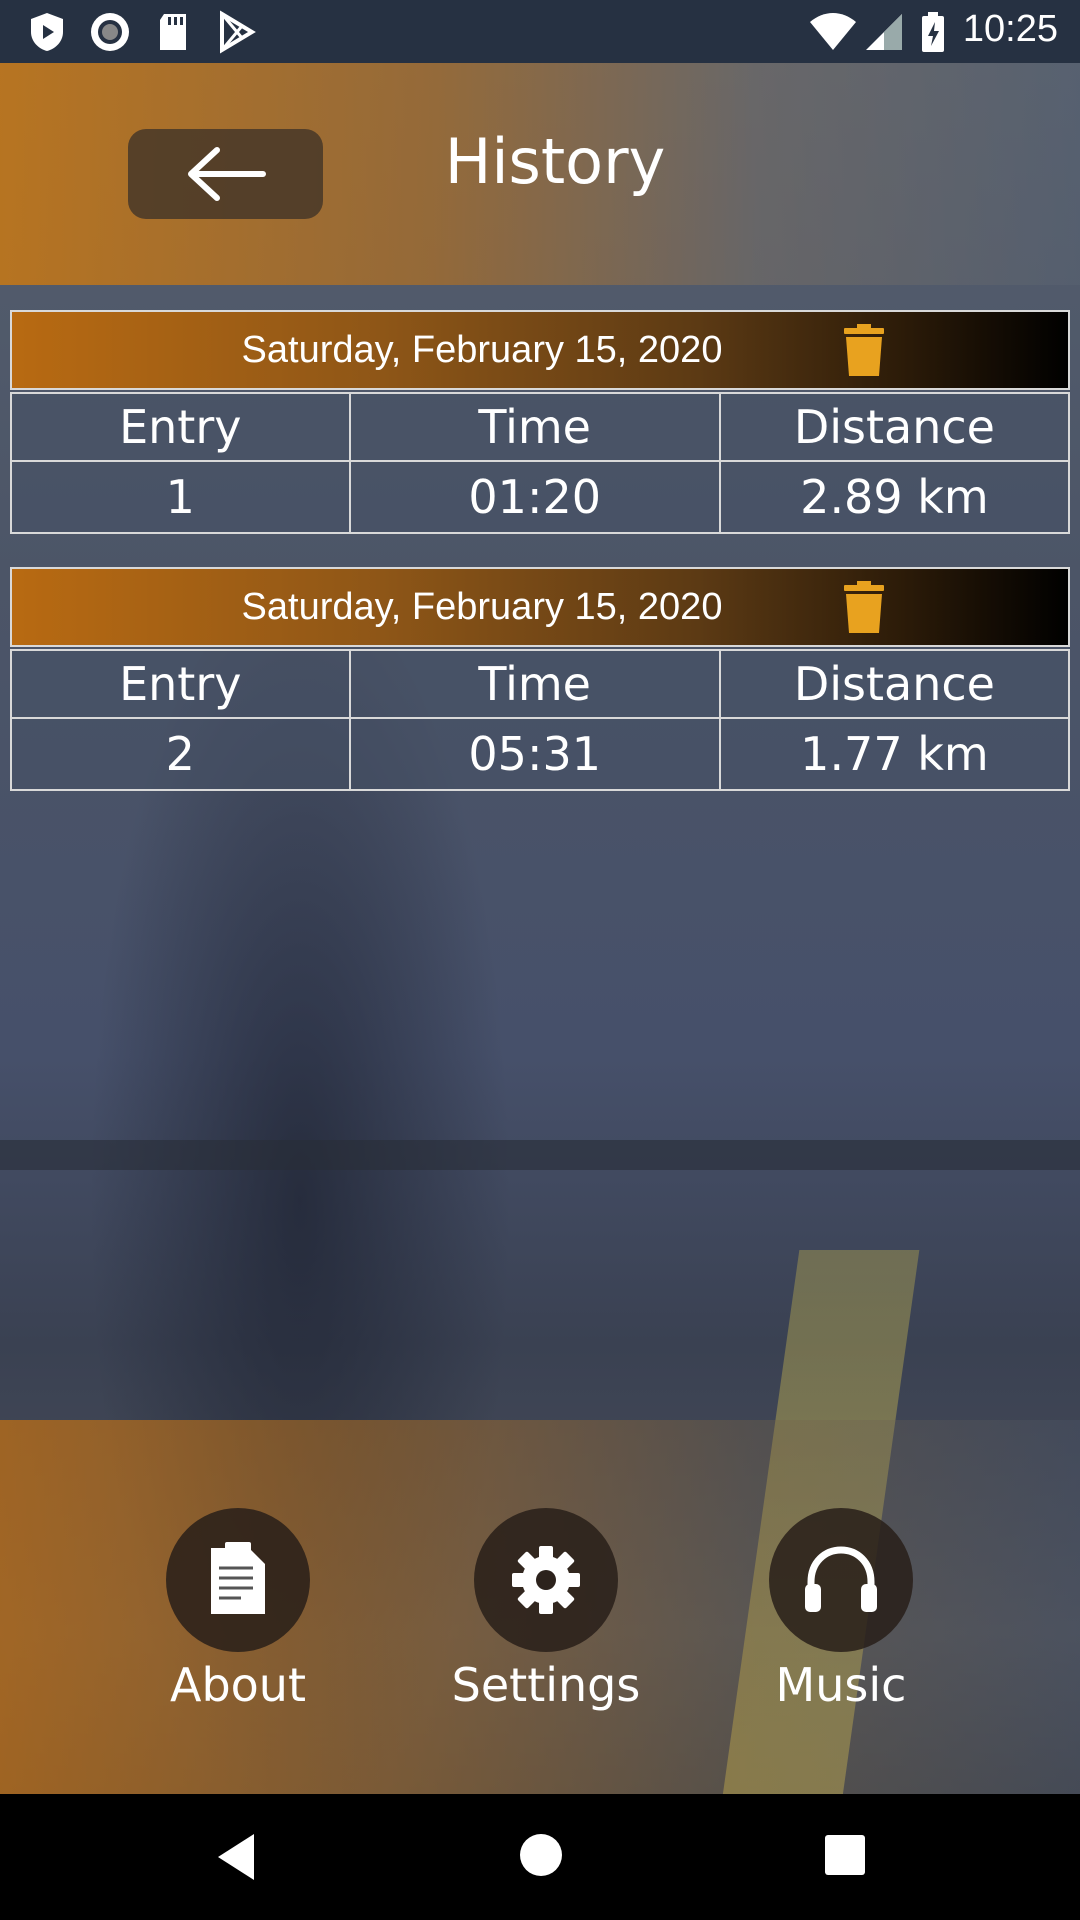  Describe the element at coordinates (540, 1155) in the screenshot. I see `horizon` at that location.